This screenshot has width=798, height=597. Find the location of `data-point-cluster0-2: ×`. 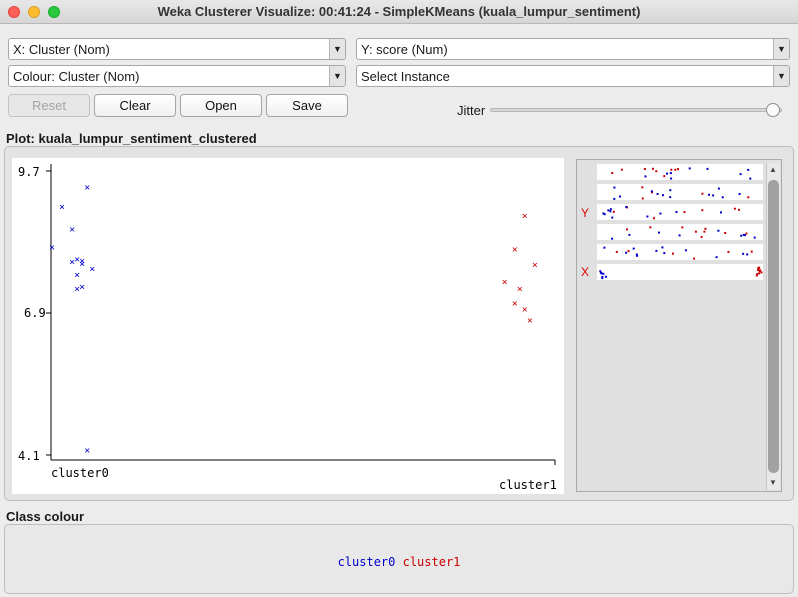

data-point-cluster0-2: × is located at coordinates (72, 229).